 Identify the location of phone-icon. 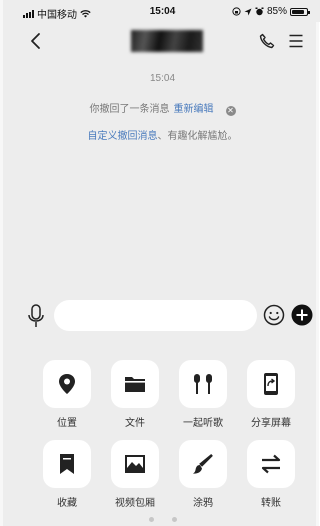
(267, 41).